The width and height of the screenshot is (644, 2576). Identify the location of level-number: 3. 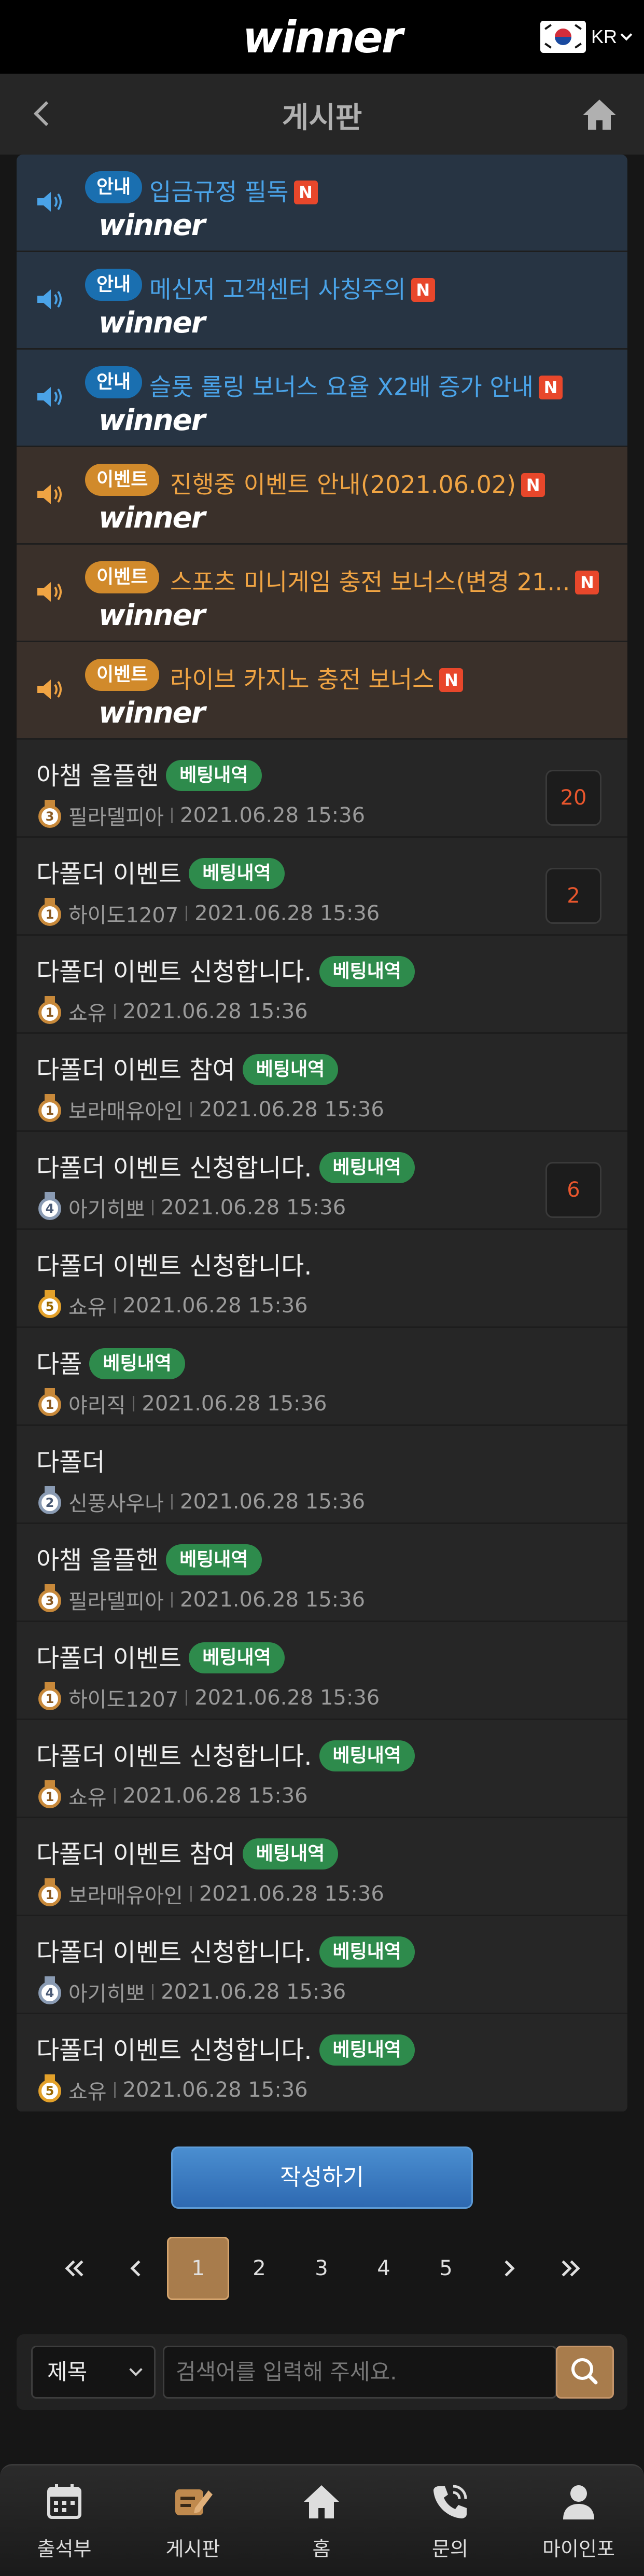
(49, 816).